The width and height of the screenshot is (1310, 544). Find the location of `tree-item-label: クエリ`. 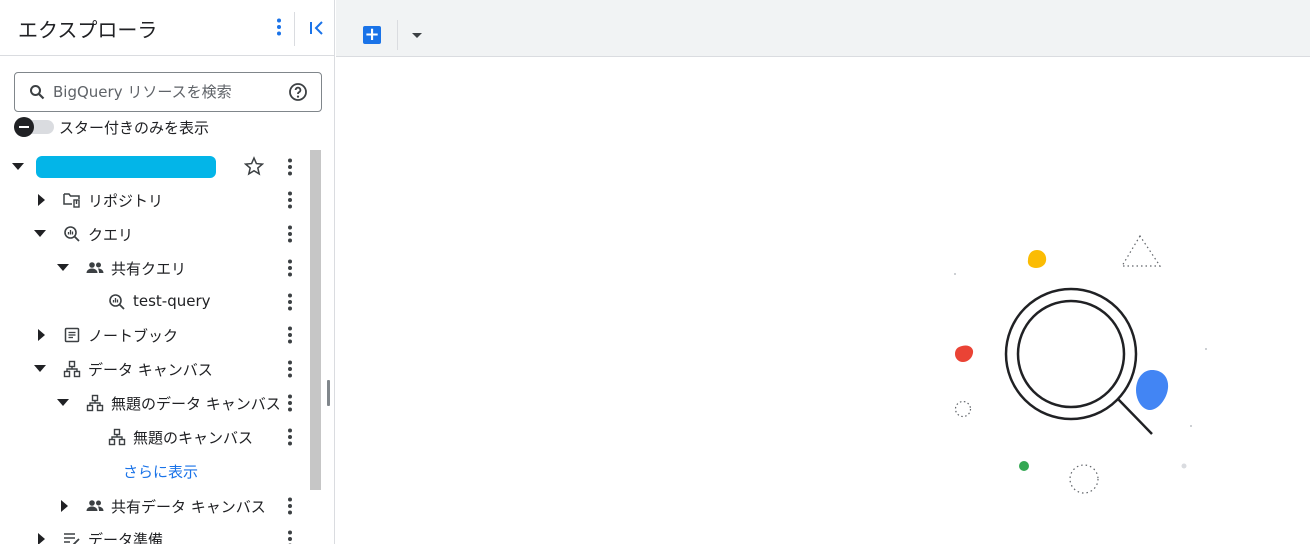

tree-item-label: クエリ is located at coordinates (111, 235).